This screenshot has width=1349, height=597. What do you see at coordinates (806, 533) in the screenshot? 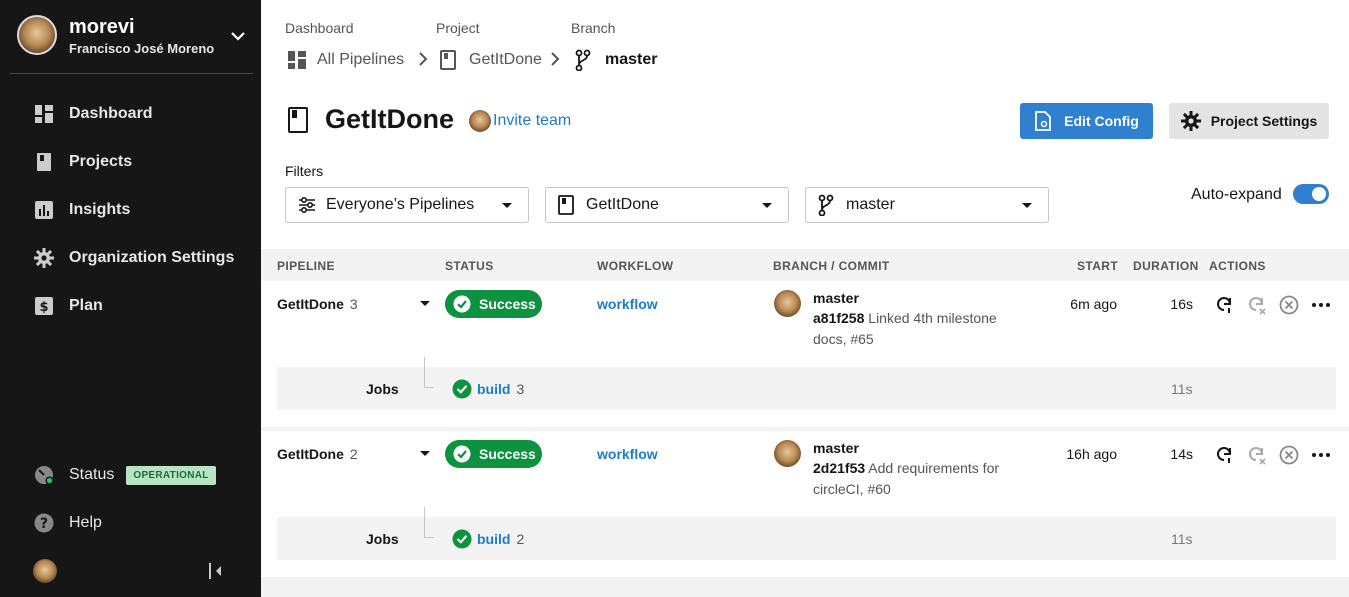
I see `jobs-row: Jobs build 2 11s` at bounding box center [806, 533].